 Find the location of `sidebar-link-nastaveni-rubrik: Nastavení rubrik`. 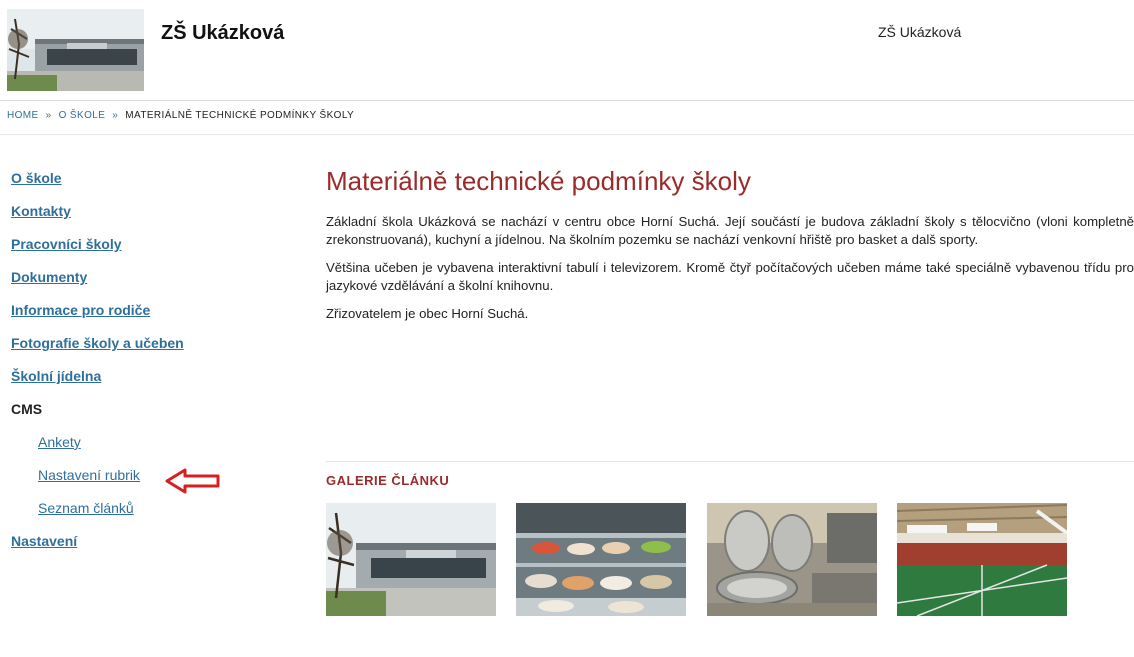

sidebar-link-nastaveni-rubrik: Nastavení rubrik is located at coordinates (89, 475).